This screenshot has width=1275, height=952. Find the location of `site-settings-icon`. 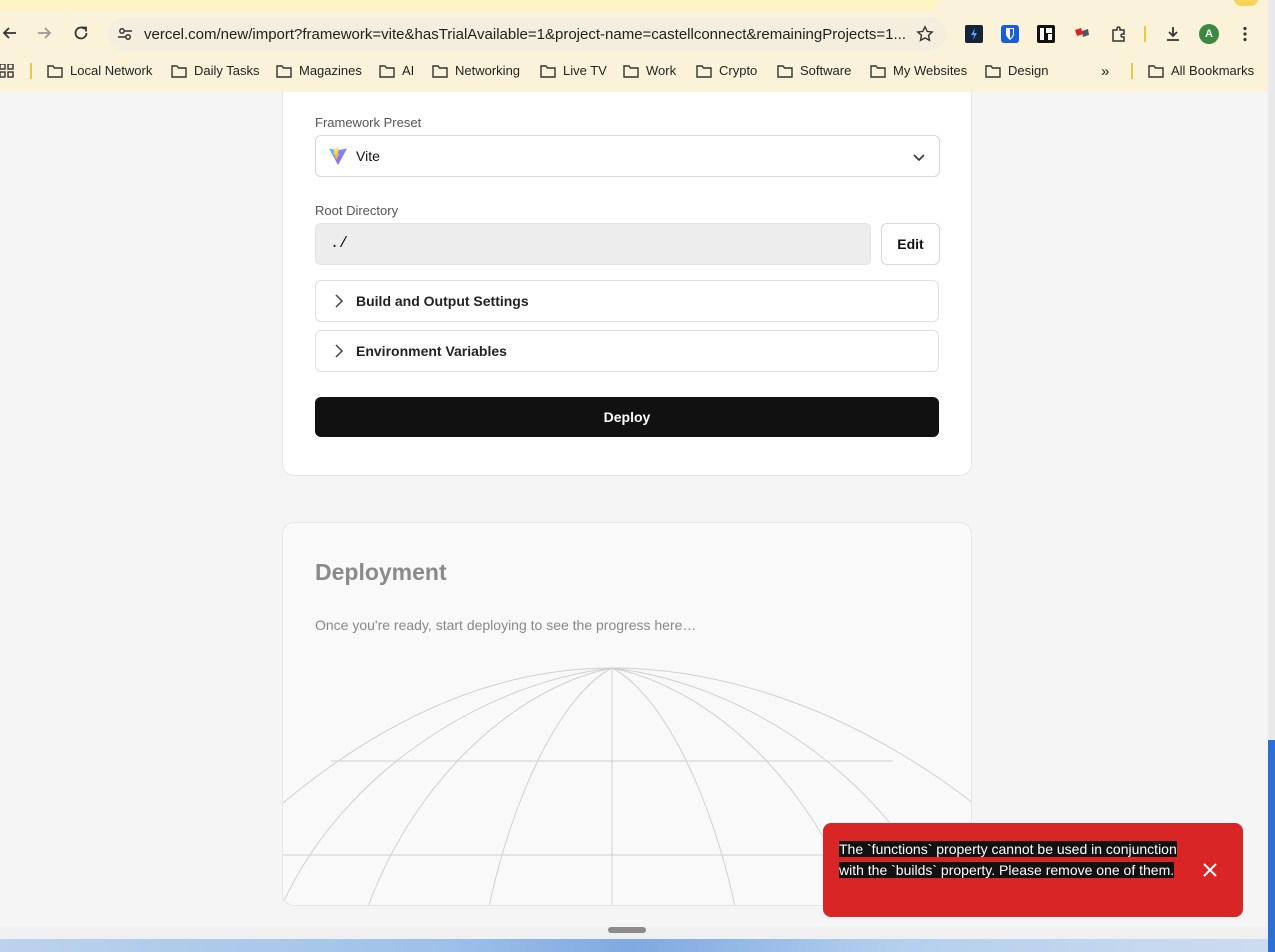

site-settings-icon is located at coordinates (125, 34).